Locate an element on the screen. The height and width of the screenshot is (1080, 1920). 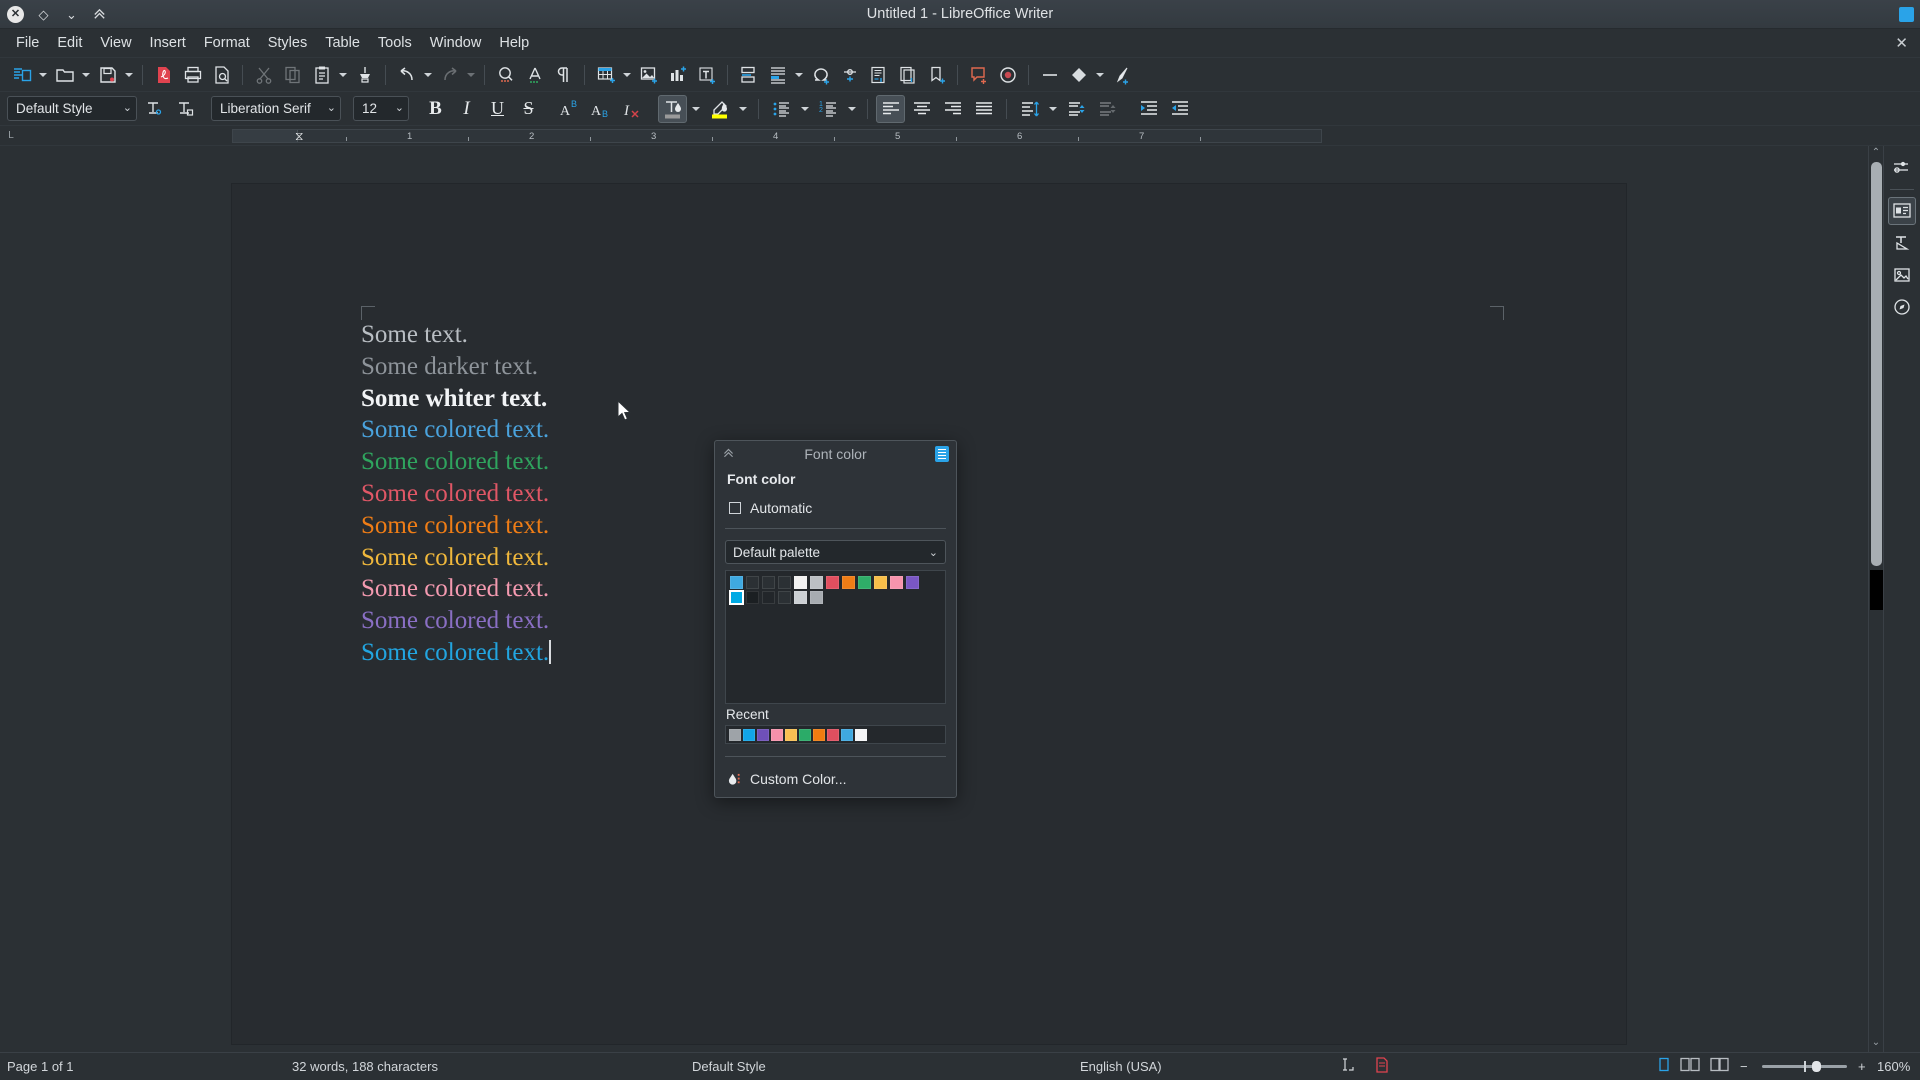
menu-window: Window is located at coordinates (456, 43).